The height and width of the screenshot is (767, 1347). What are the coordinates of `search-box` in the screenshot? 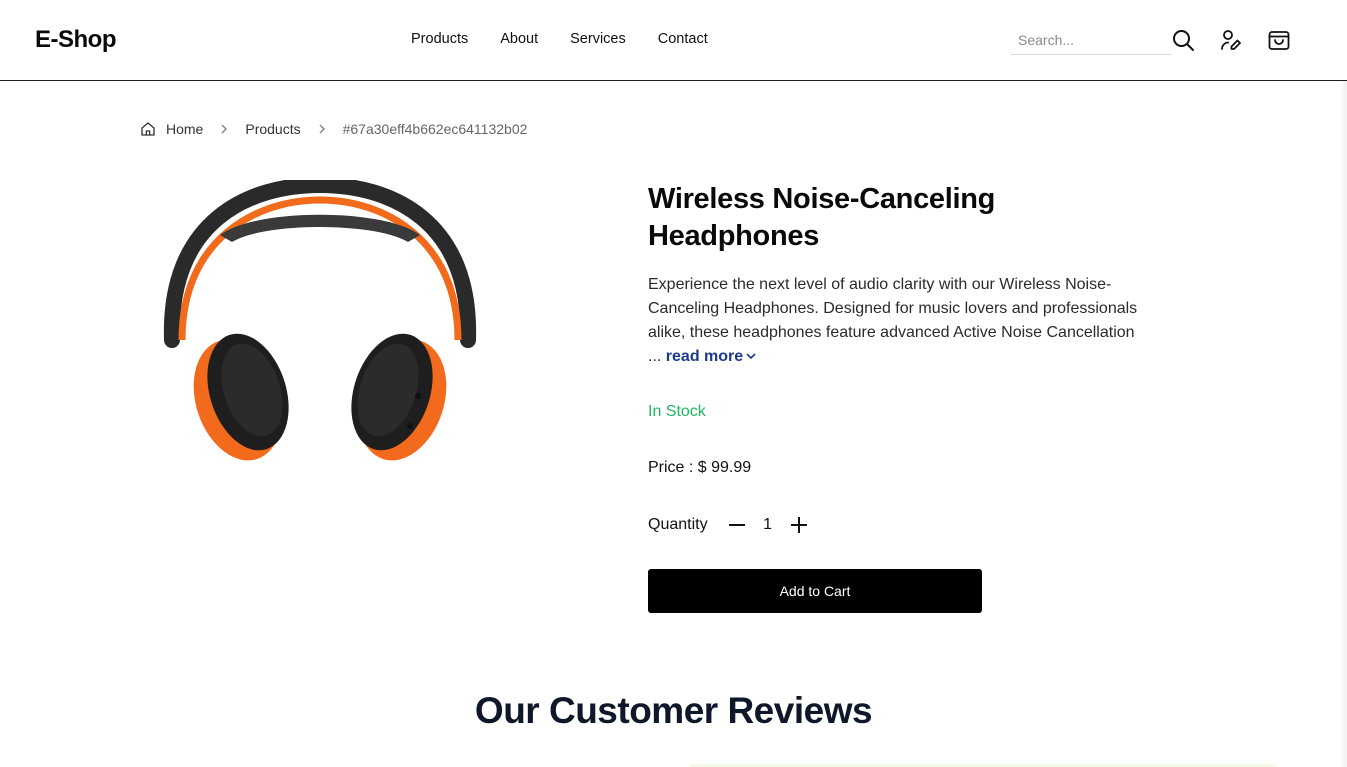 It's located at (1091, 41).